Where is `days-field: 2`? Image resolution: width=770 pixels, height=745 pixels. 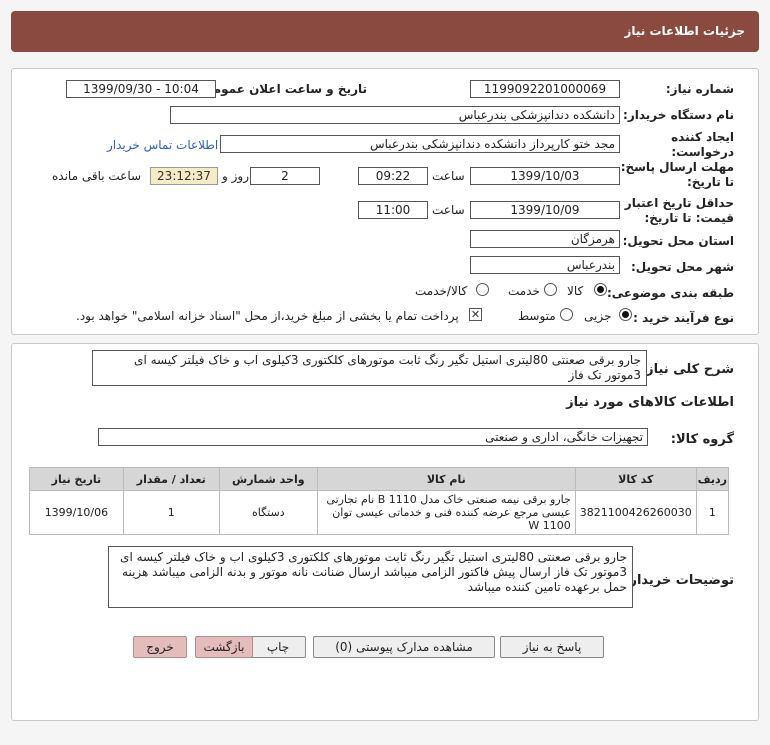
days-field: 2 is located at coordinates (285, 176).